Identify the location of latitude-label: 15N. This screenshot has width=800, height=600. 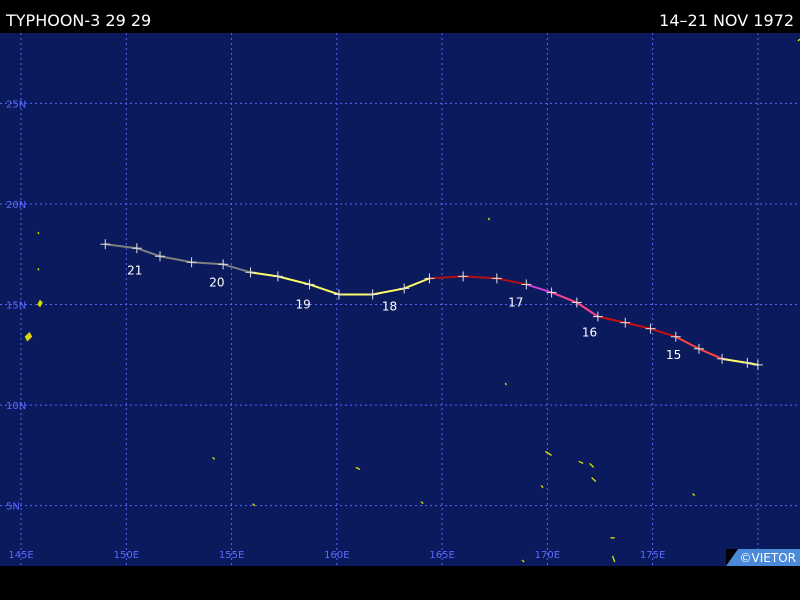
(16, 306).